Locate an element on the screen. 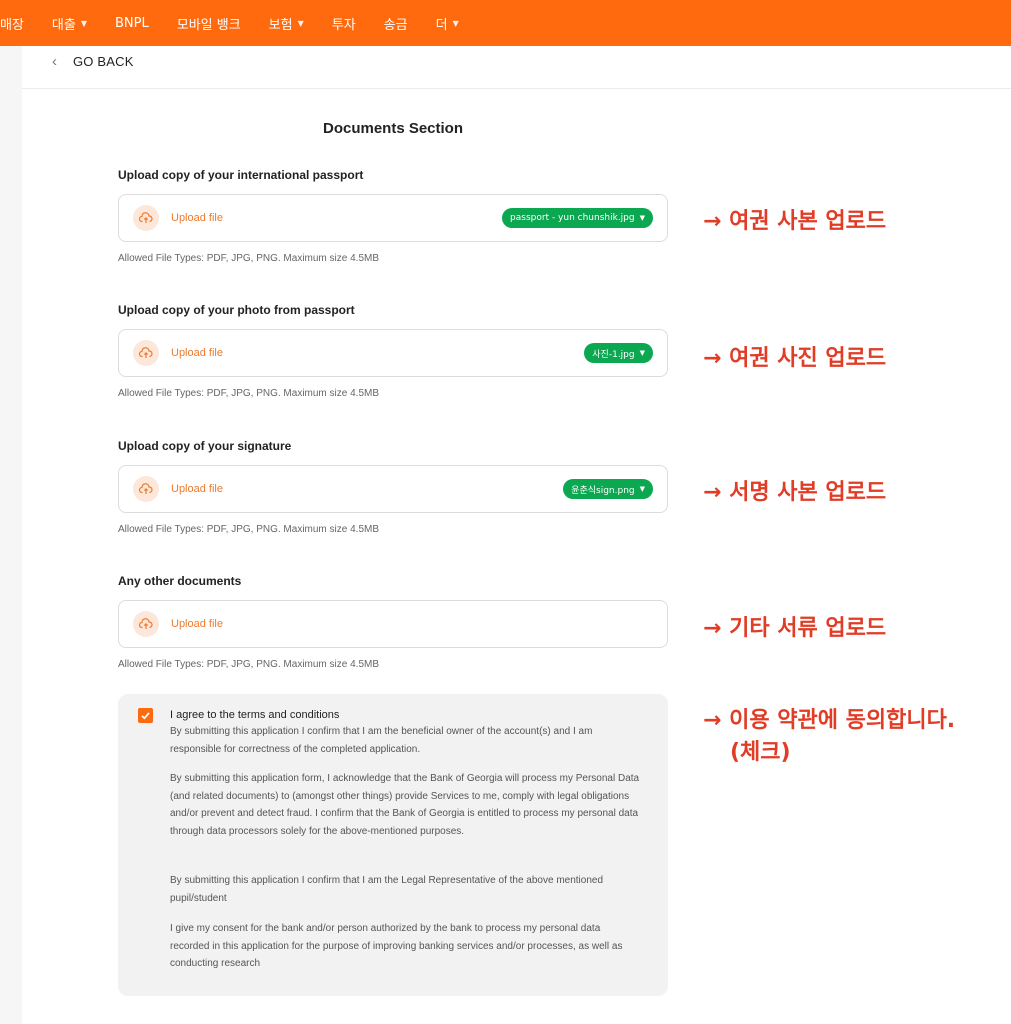 Image resolution: width=1011 pixels, height=1024 pixels. annotation-signature: → 서명 사본 업로드 is located at coordinates (795, 492).